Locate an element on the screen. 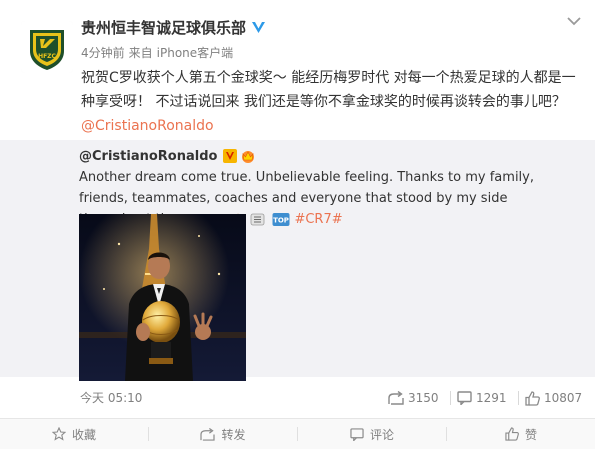 The image size is (595, 449). svg-text: HFZC is located at coordinates (47, 56).